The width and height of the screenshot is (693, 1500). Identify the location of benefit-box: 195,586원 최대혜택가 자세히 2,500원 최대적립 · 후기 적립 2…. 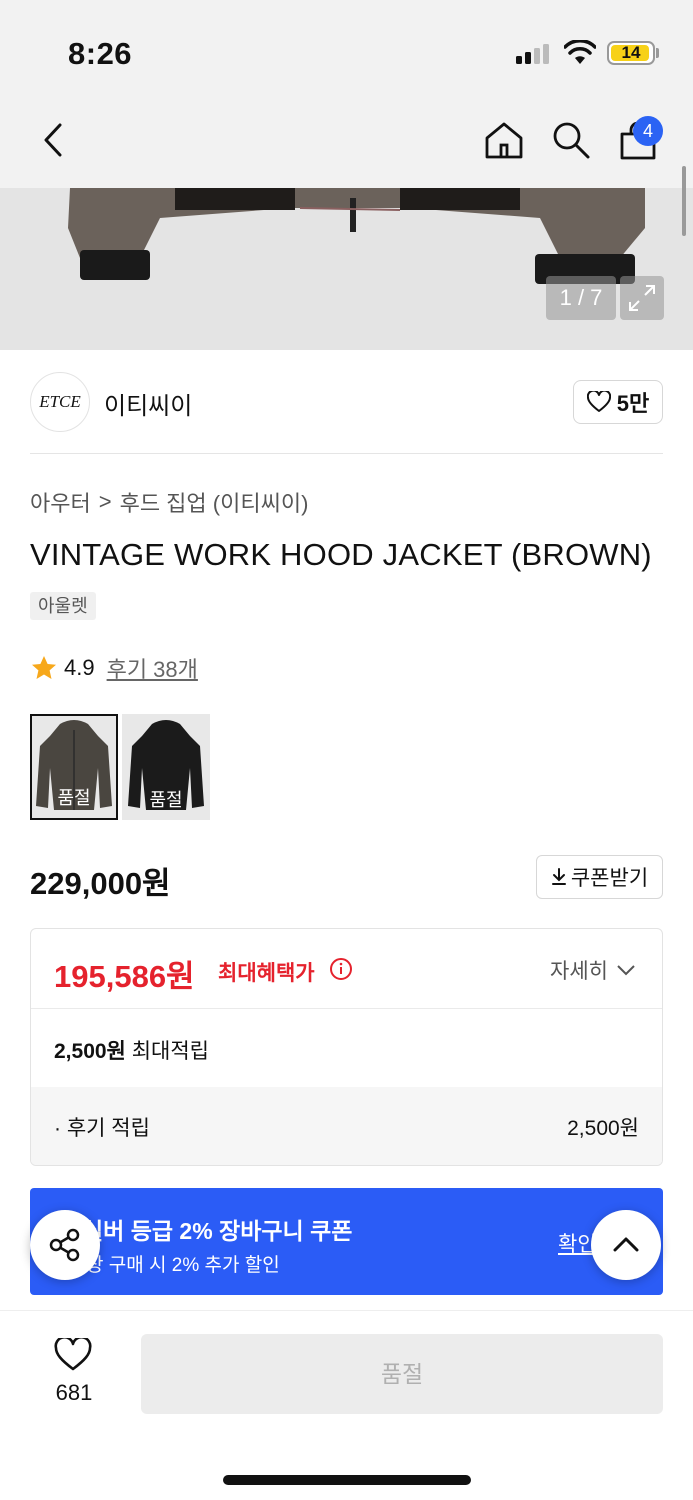
(346, 1047).